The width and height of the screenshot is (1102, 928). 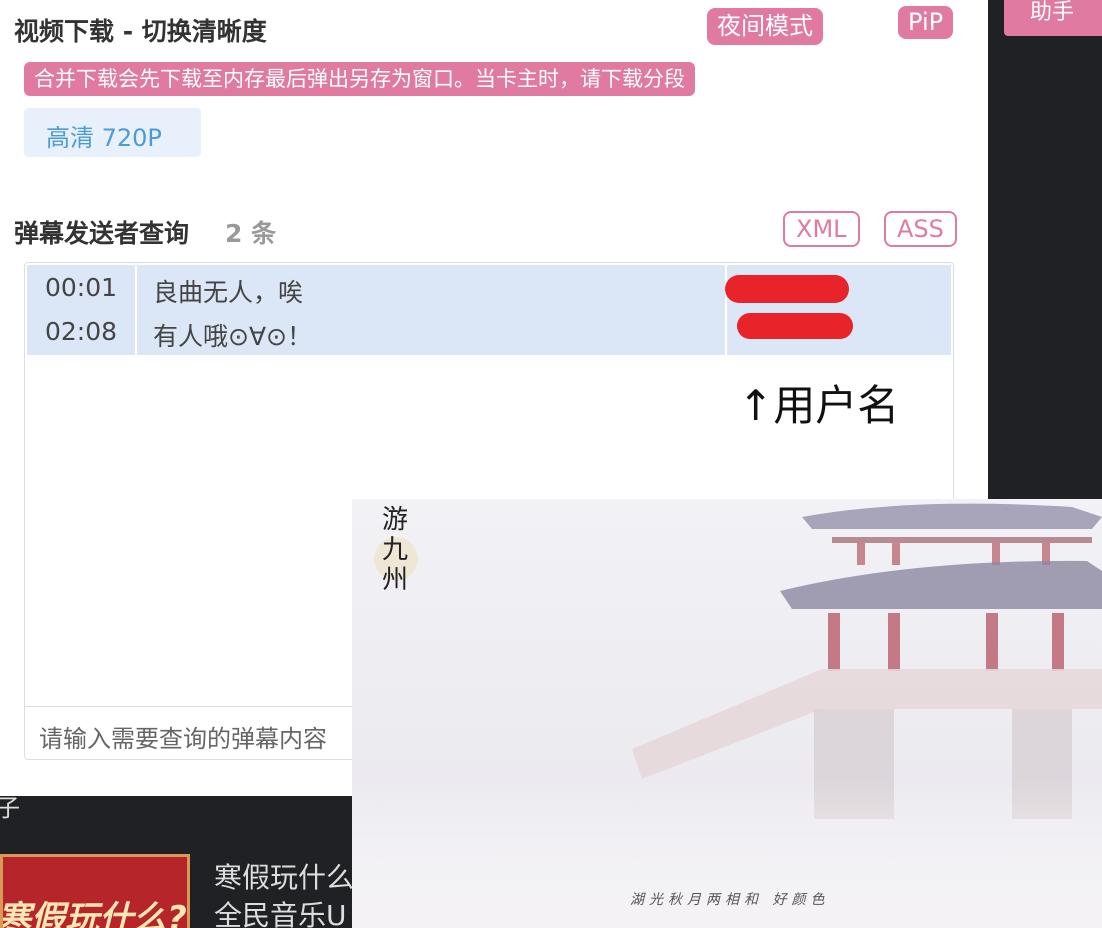 I want to click on danmaku-text: 有人哦⊙∀⊙！, so click(x=232, y=335).